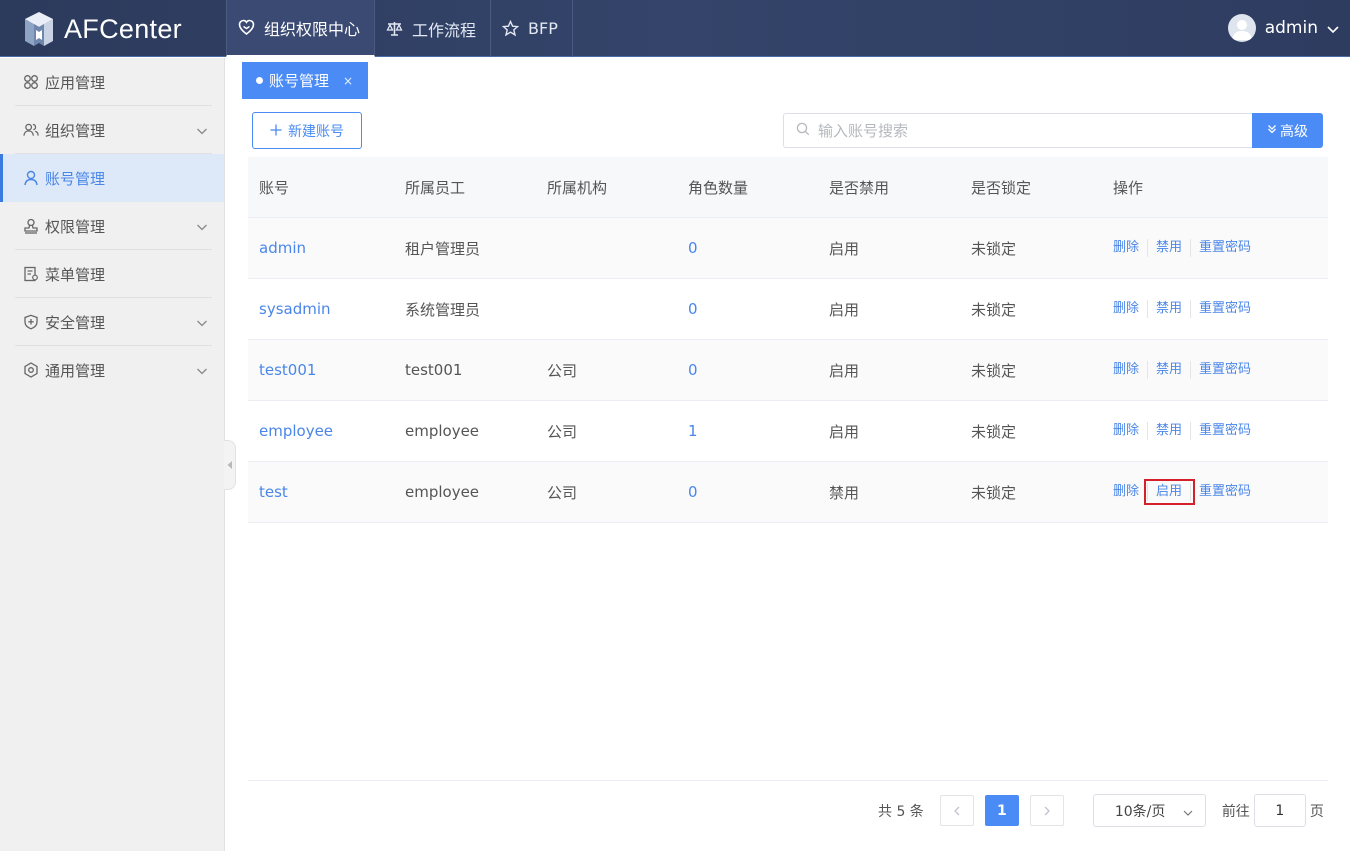 The image size is (1350, 851). What do you see at coordinates (230, 465) in the screenshot?
I see `sidebar-collapse-handle` at bounding box center [230, 465].